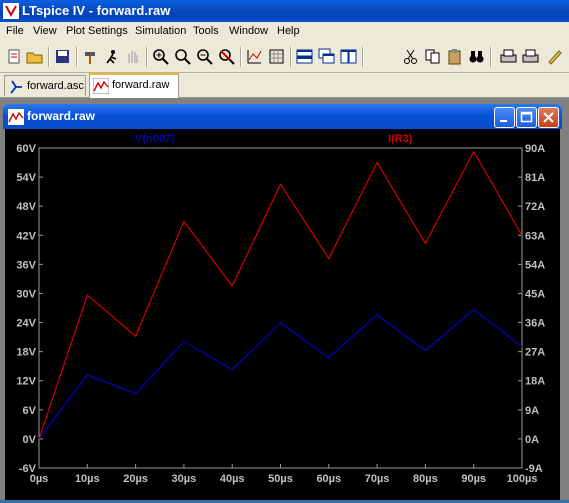 Image resolution: width=569 pixels, height=503 pixels. What do you see at coordinates (328, 479) in the screenshot?
I see `x-tick-label: 60µs` at bounding box center [328, 479].